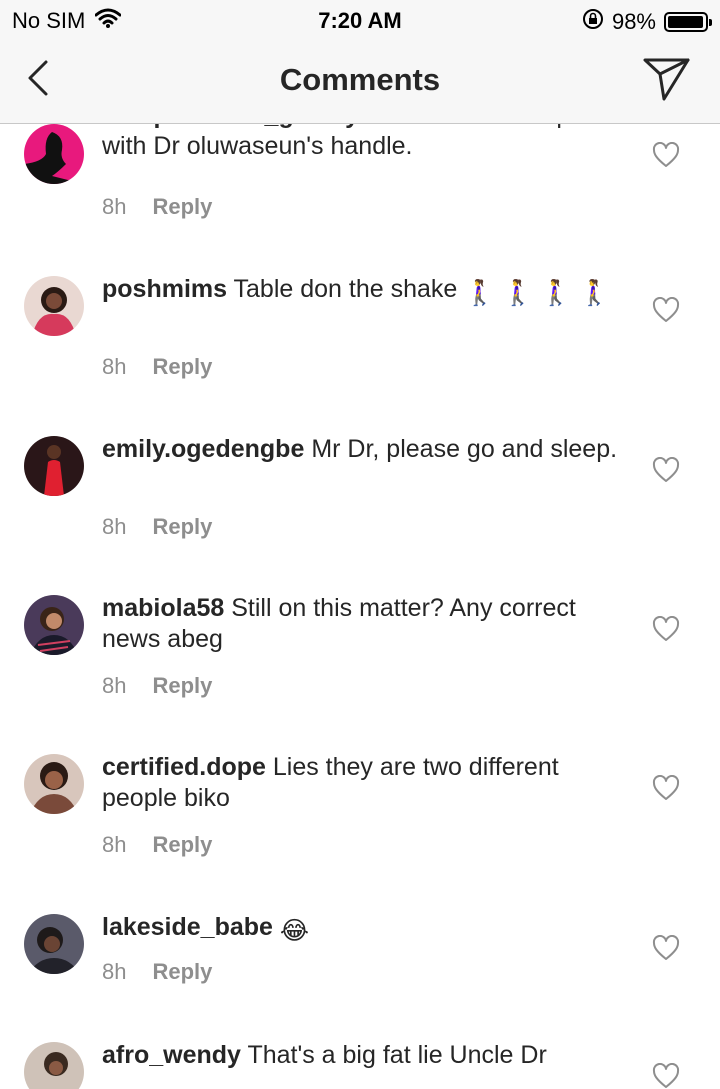 The height and width of the screenshot is (1089, 720). I want to click on nav-bar: Comments, so click(360, 82).